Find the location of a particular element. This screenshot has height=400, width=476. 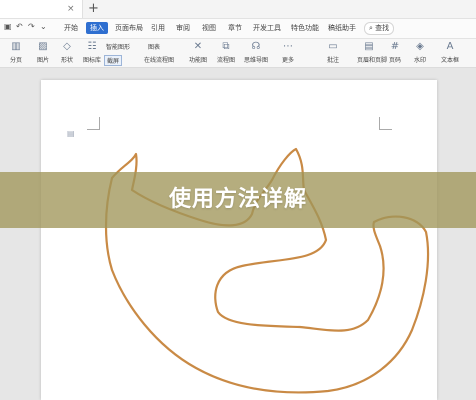

title-banner: 使用方法详解 is located at coordinates (238, 200).